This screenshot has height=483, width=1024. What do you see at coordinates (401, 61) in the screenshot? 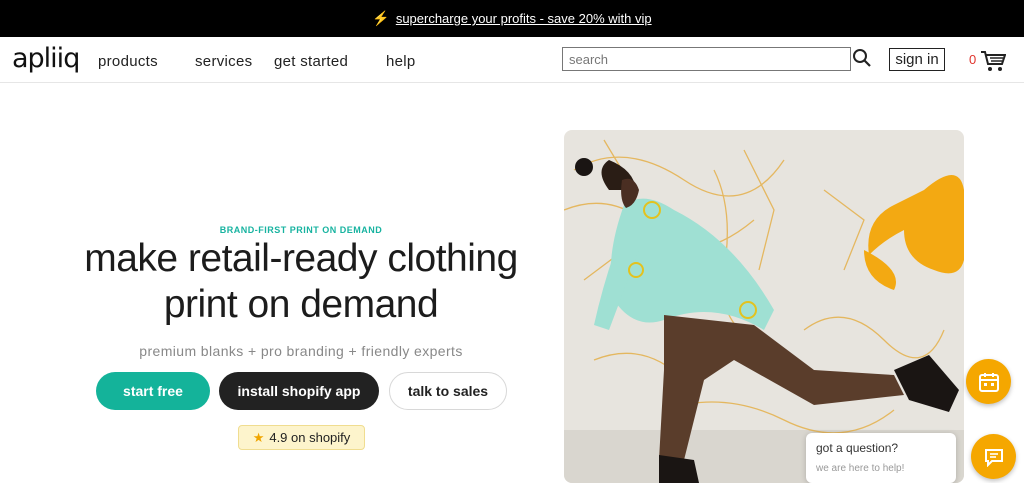
I see `nav-help: help` at bounding box center [401, 61].